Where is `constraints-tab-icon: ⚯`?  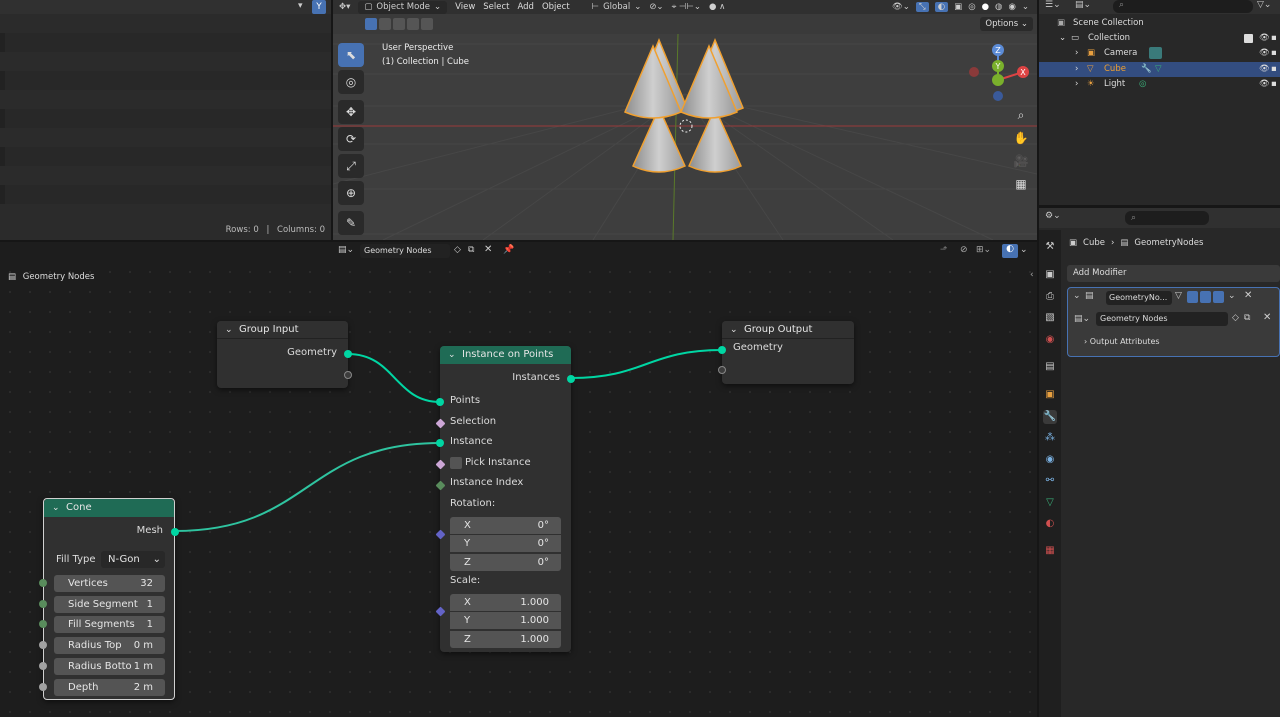
constraints-tab-icon: ⚯ is located at coordinates (1050, 481).